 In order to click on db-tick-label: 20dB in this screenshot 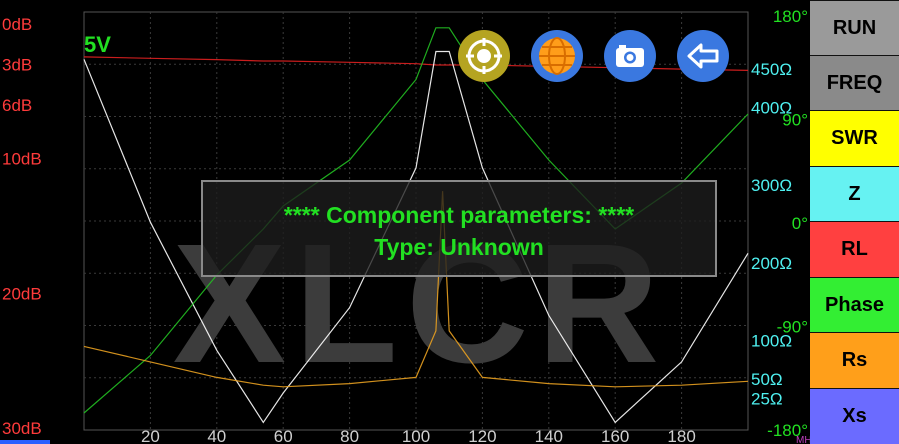, I will do `click(22, 293)`.